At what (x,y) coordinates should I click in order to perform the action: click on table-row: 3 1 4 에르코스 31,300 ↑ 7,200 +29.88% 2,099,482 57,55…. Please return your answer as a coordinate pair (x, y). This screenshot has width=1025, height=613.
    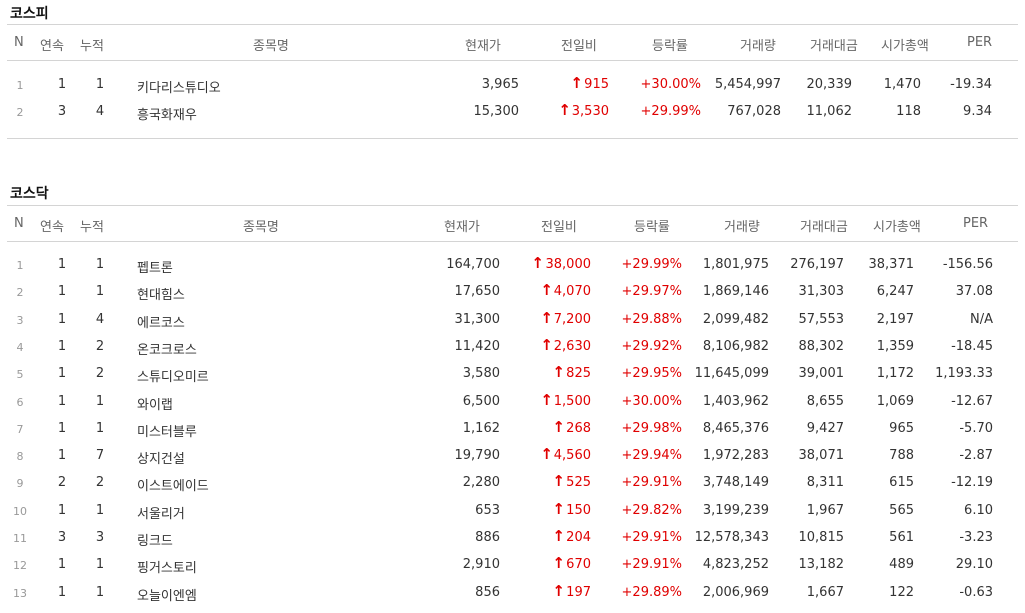
    Looking at the image, I should click on (512, 320).